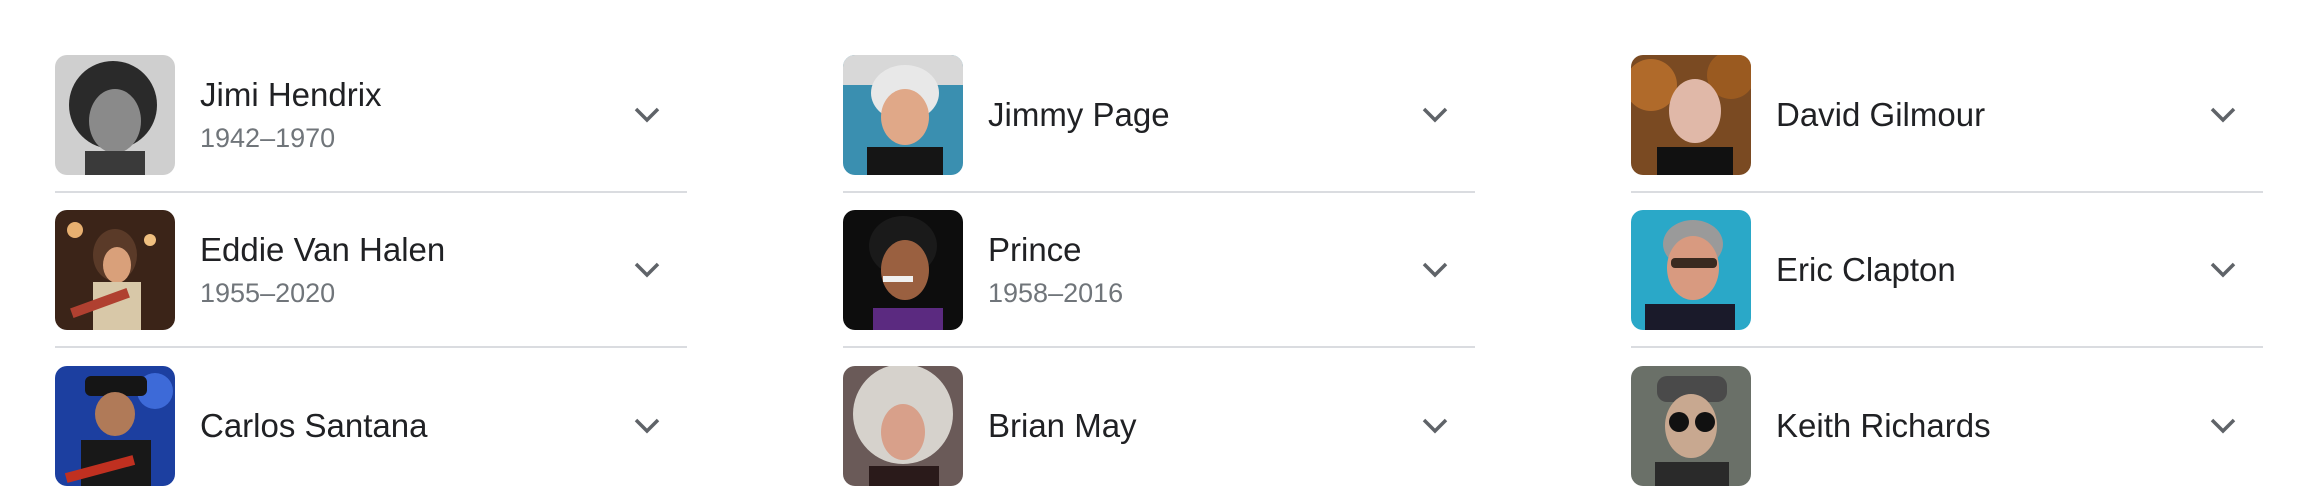 The height and width of the screenshot is (503, 2312). Describe the element at coordinates (268, 137) in the screenshot. I see `person-years: 1942–1970` at that location.